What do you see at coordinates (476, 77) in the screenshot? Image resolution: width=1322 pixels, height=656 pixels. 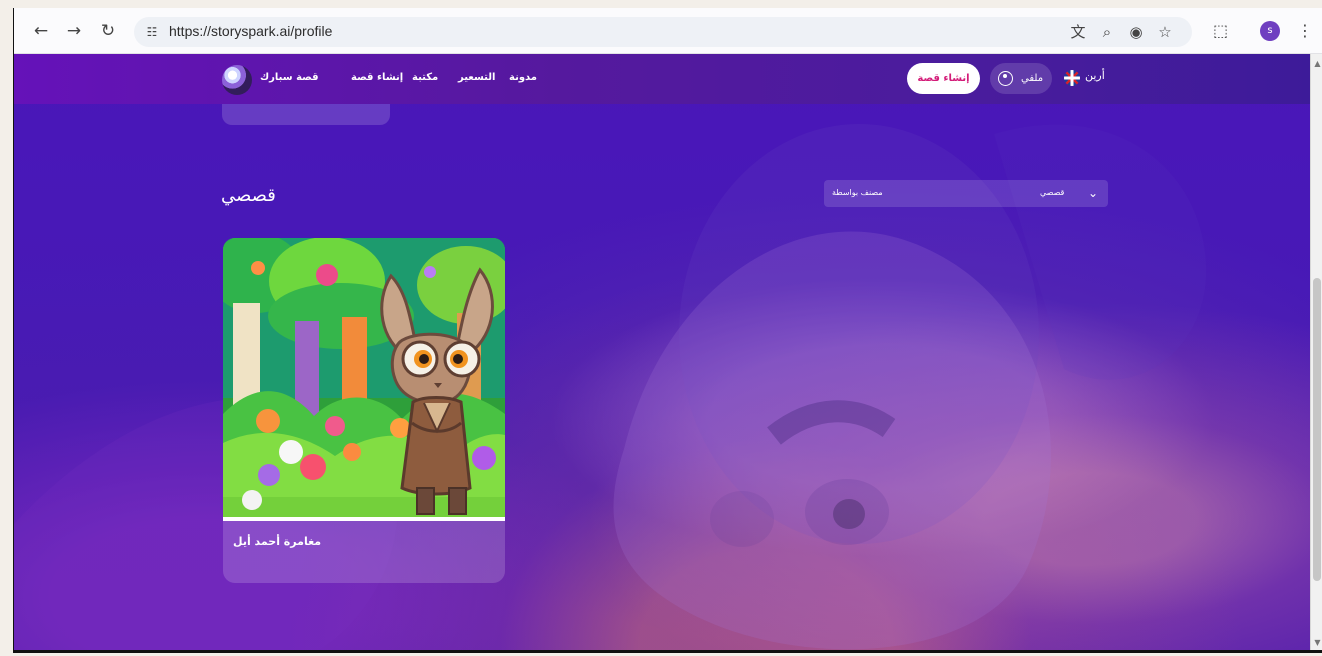 I see `nav-pricing: التسعير` at bounding box center [476, 77].